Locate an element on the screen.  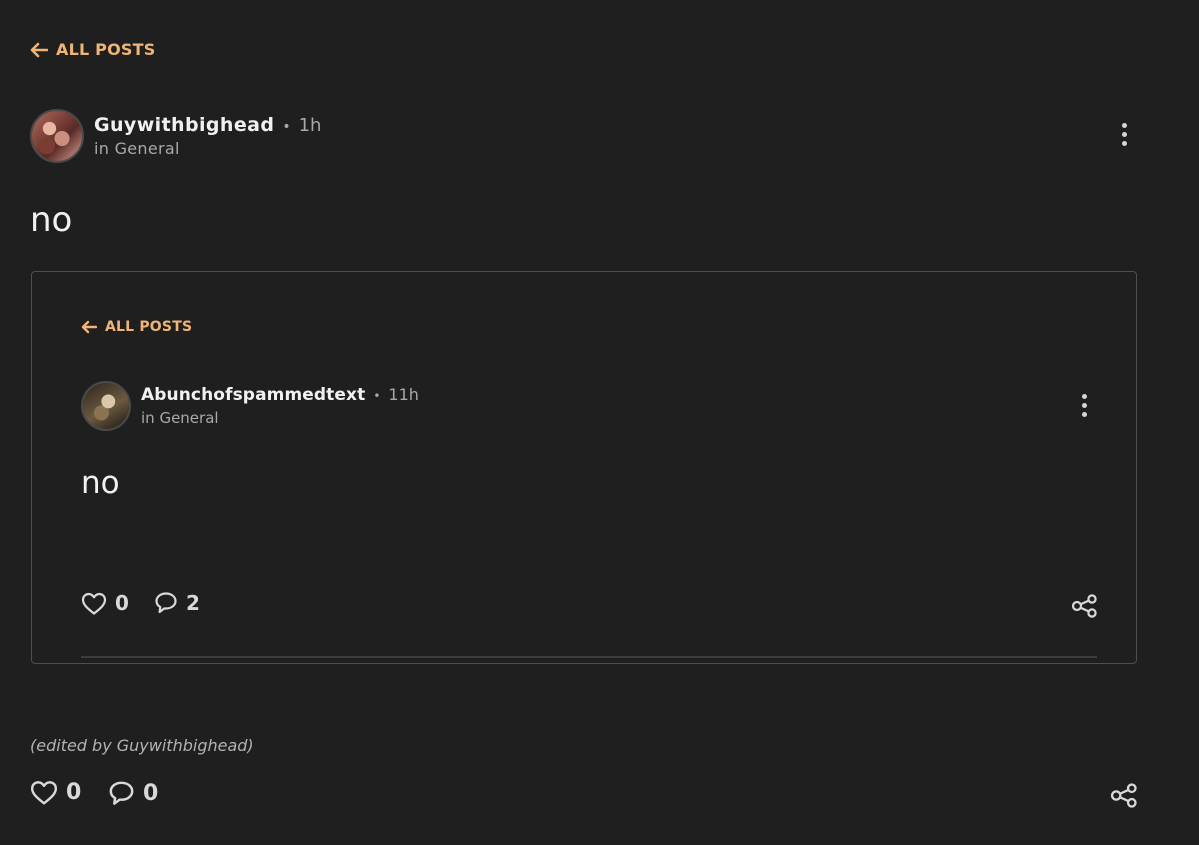
embedded-all-posts-label: ALL POSTS is located at coordinates (149, 327).